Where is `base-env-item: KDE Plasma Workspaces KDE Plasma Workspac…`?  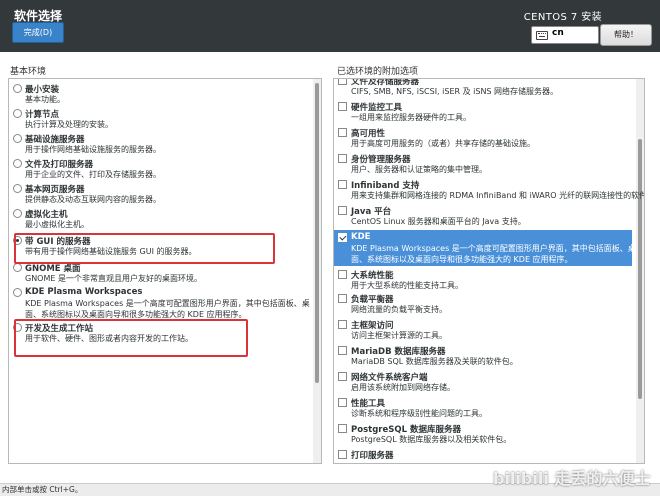 base-env-item: KDE Plasma Workspaces KDE Plasma Workspac… is located at coordinates (159, 304).